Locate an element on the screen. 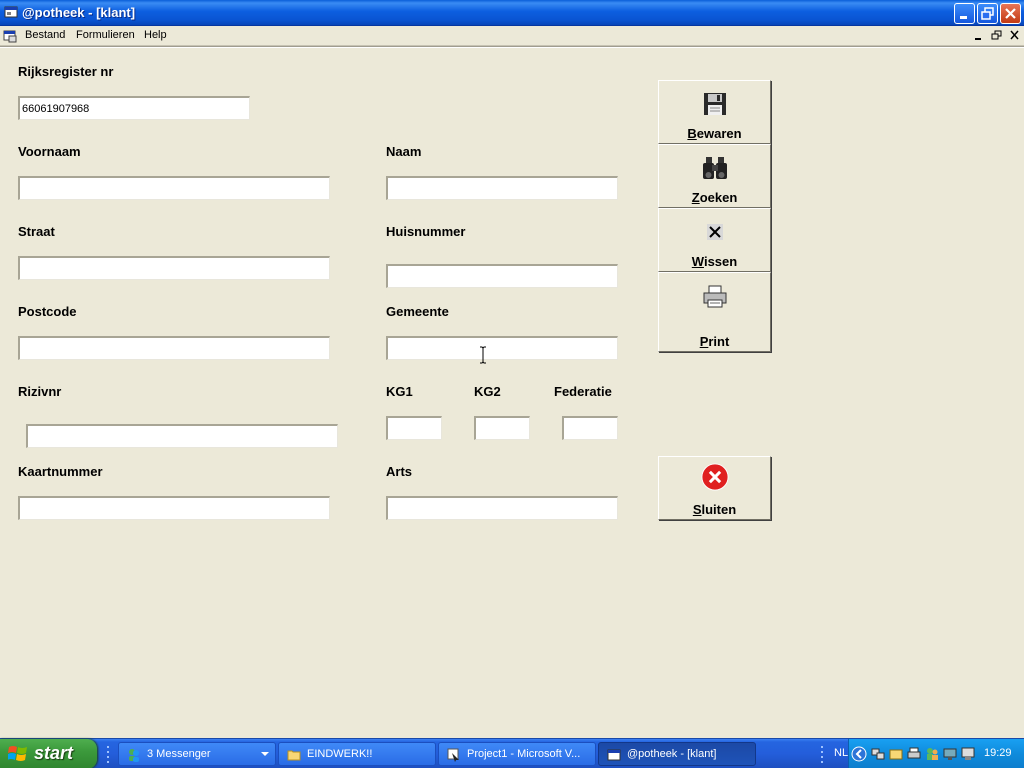 The image size is (1024, 768). restore-button is located at coordinates (987, 13).